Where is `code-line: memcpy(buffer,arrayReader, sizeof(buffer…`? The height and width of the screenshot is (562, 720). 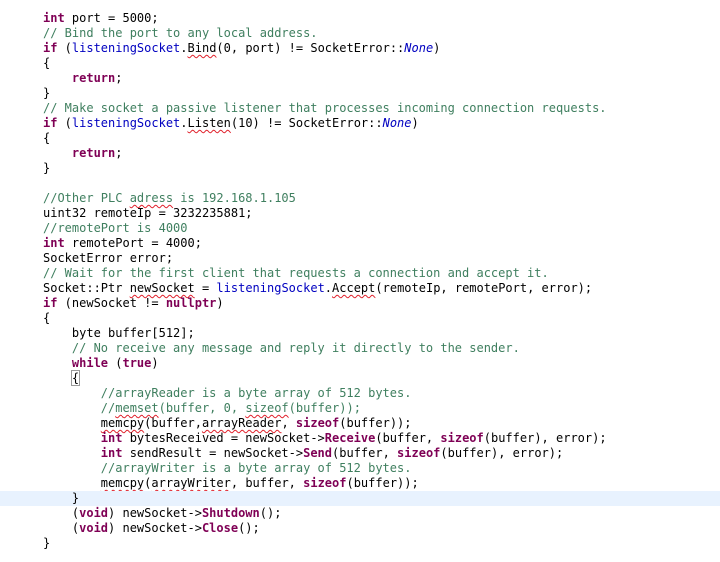
code-line: memcpy(buffer,arrayReader, sizeof(buffer… is located at coordinates (360, 423).